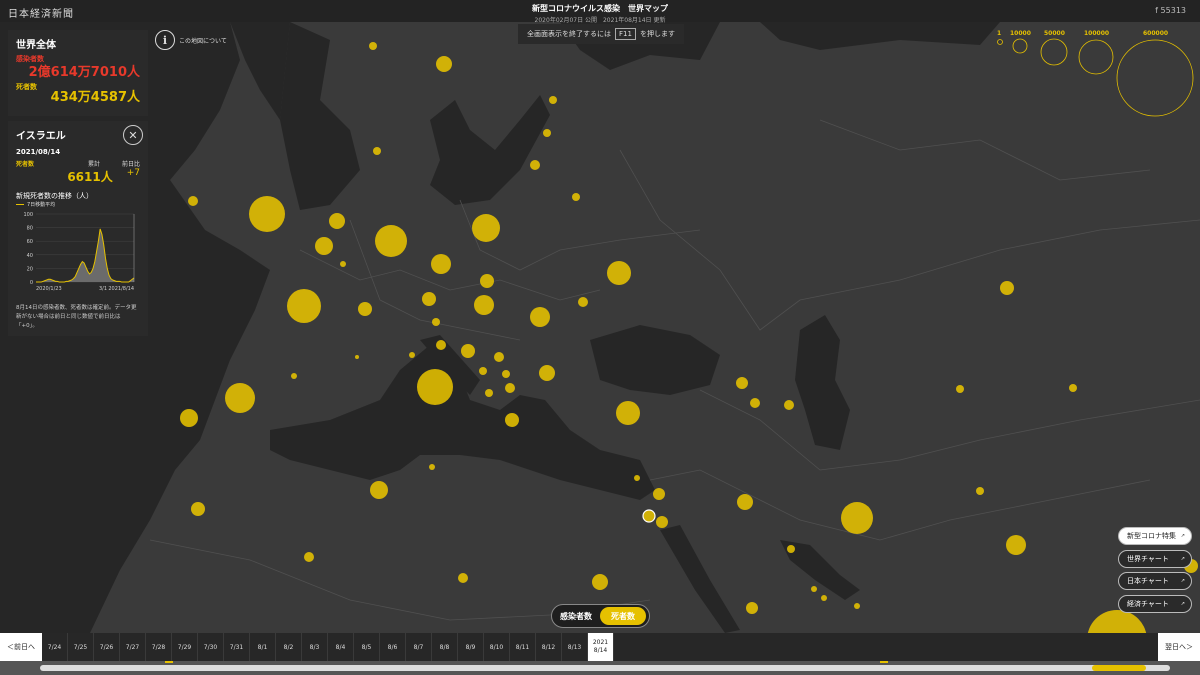 This screenshot has height=675, width=1200. I want to click on japan-chart-button: 日本チャート ↗, so click(1155, 581).